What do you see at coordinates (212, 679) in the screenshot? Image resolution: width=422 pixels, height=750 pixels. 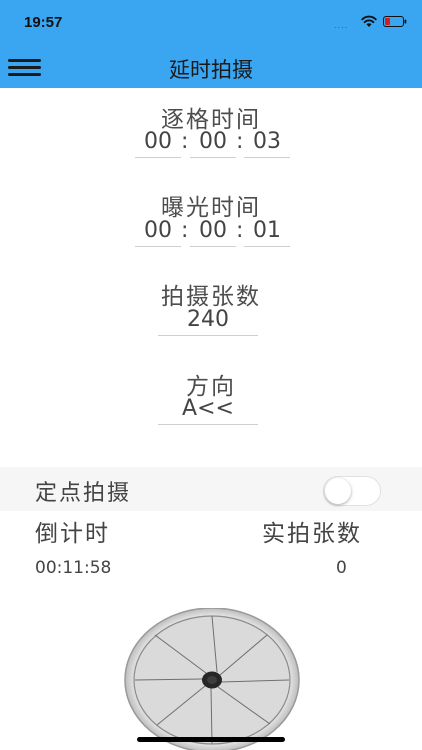 I see `camera-shutter-icon` at bounding box center [212, 679].